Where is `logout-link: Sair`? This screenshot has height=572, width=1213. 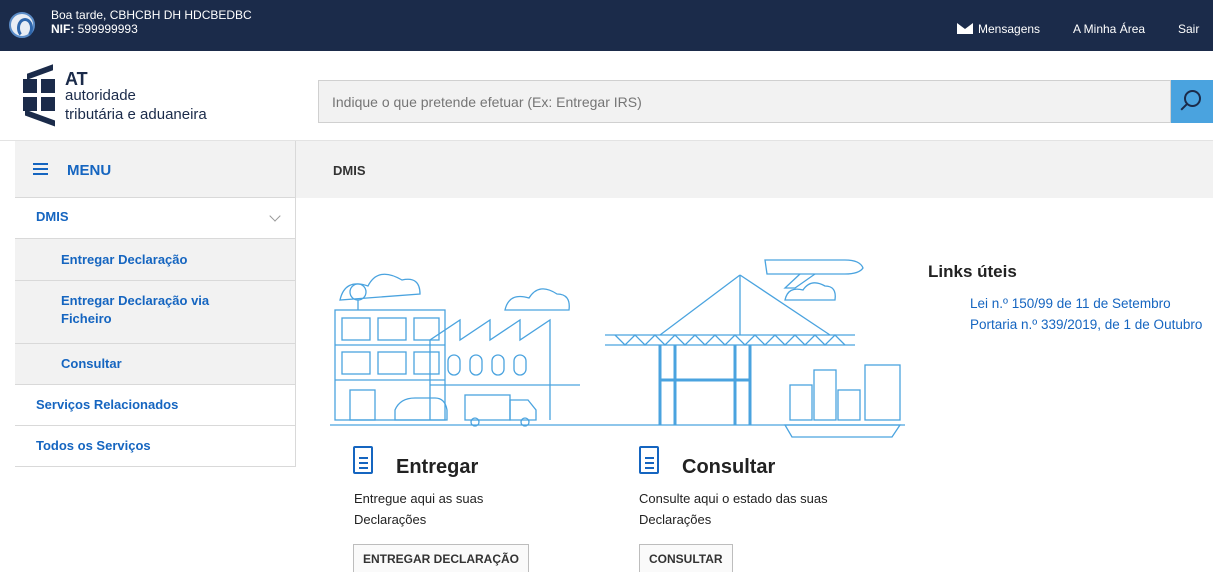
logout-link: Sair is located at coordinates (1188, 29).